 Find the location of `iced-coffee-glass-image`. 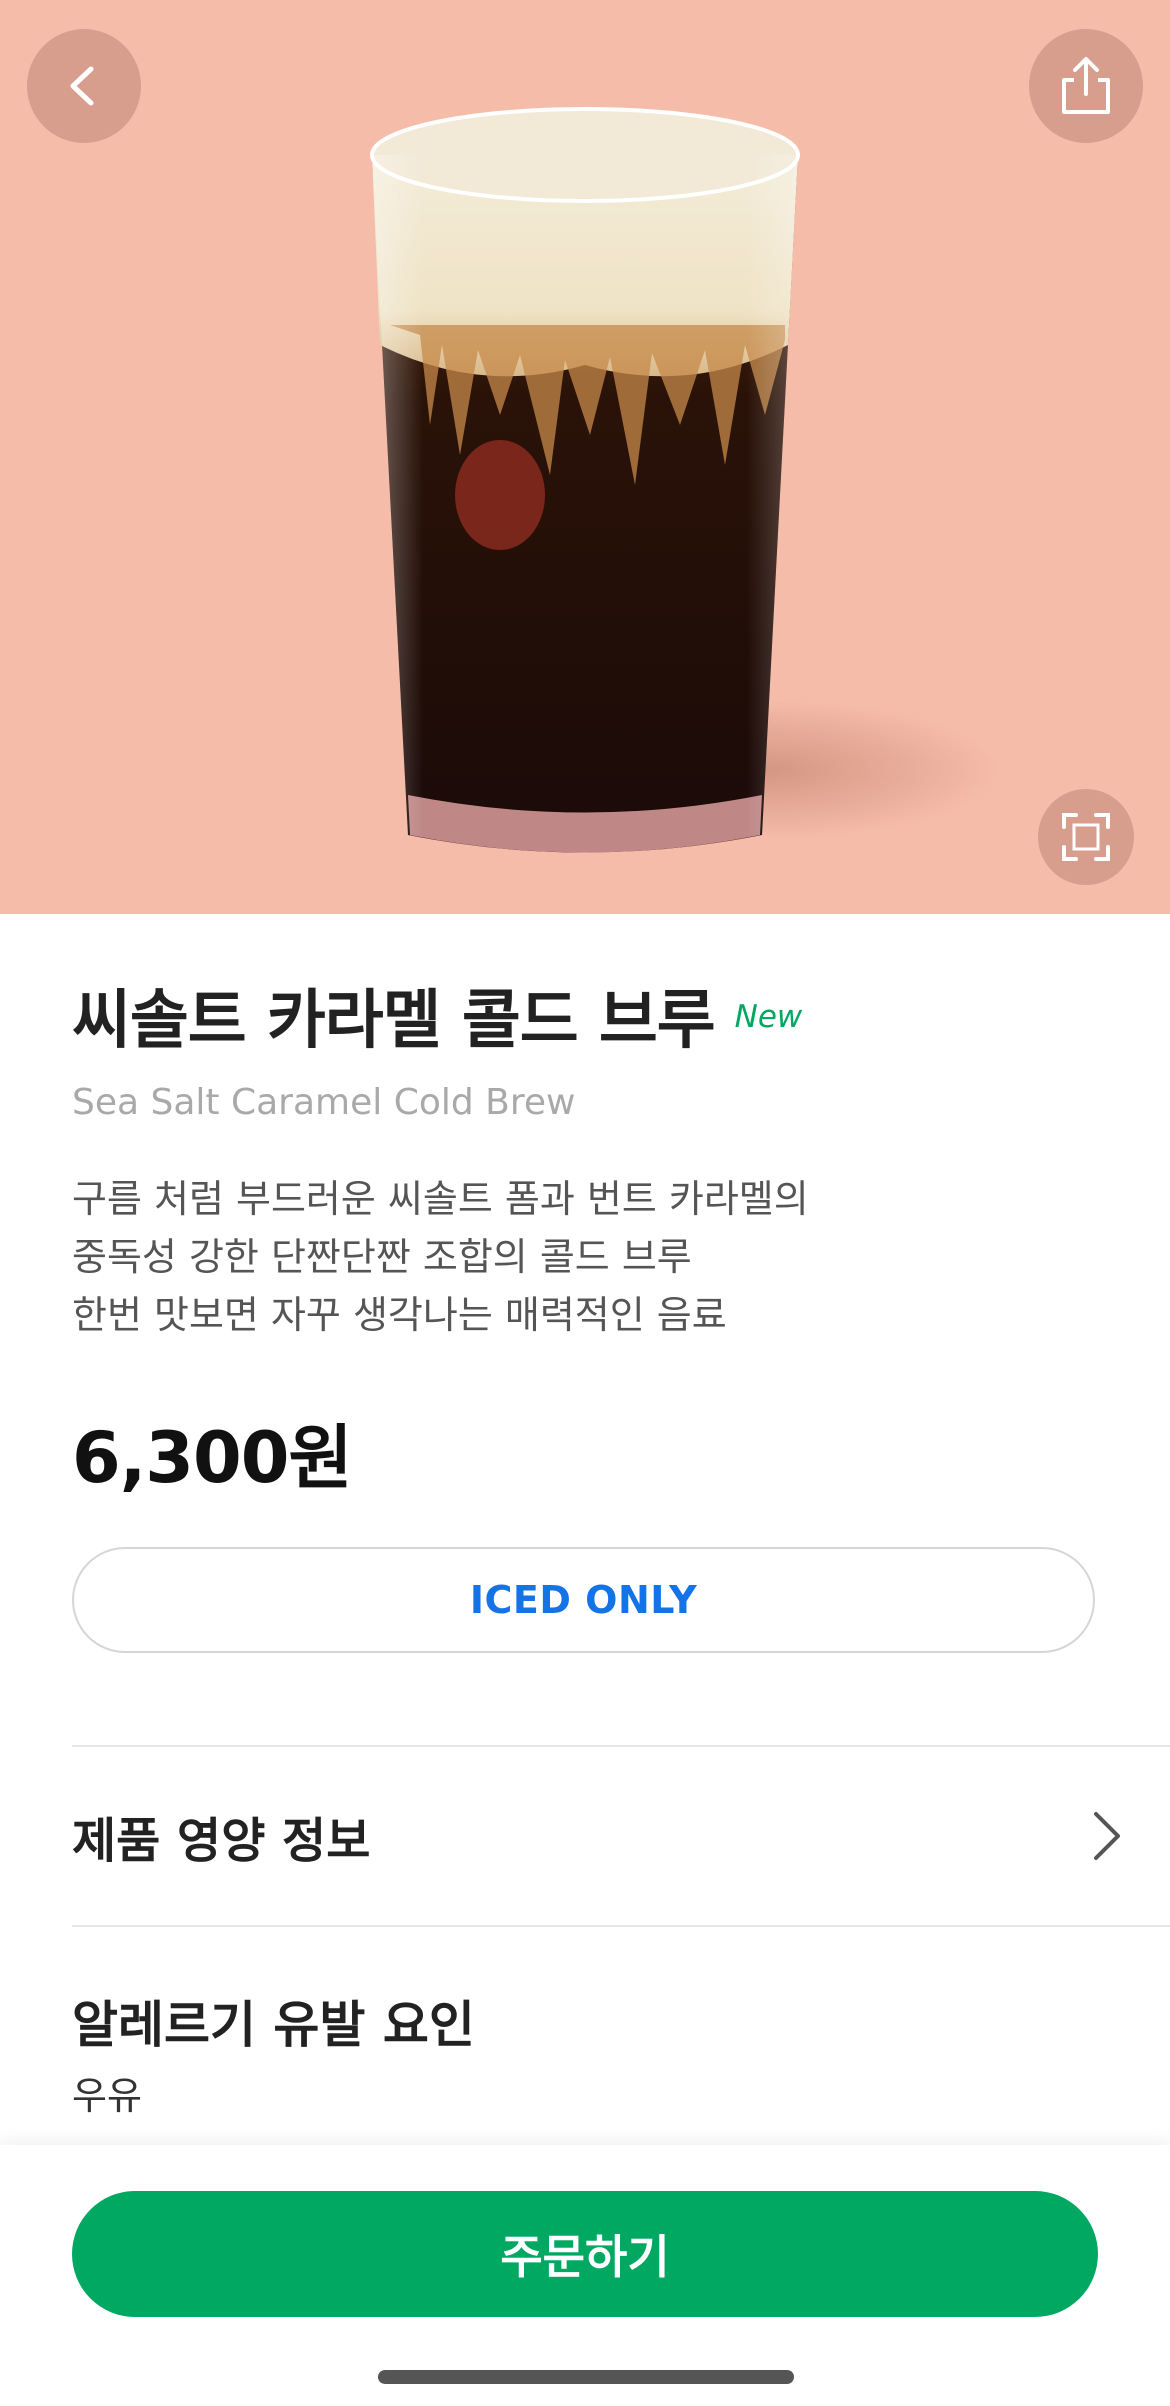

iced-coffee-glass-image is located at coordinates (585, 480).